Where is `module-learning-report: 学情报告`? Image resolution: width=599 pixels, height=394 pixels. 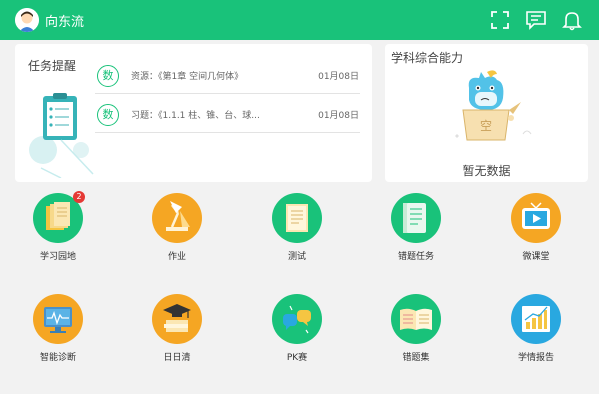 module-learning-report: 学情报告 is located at coordinates (536, 328).